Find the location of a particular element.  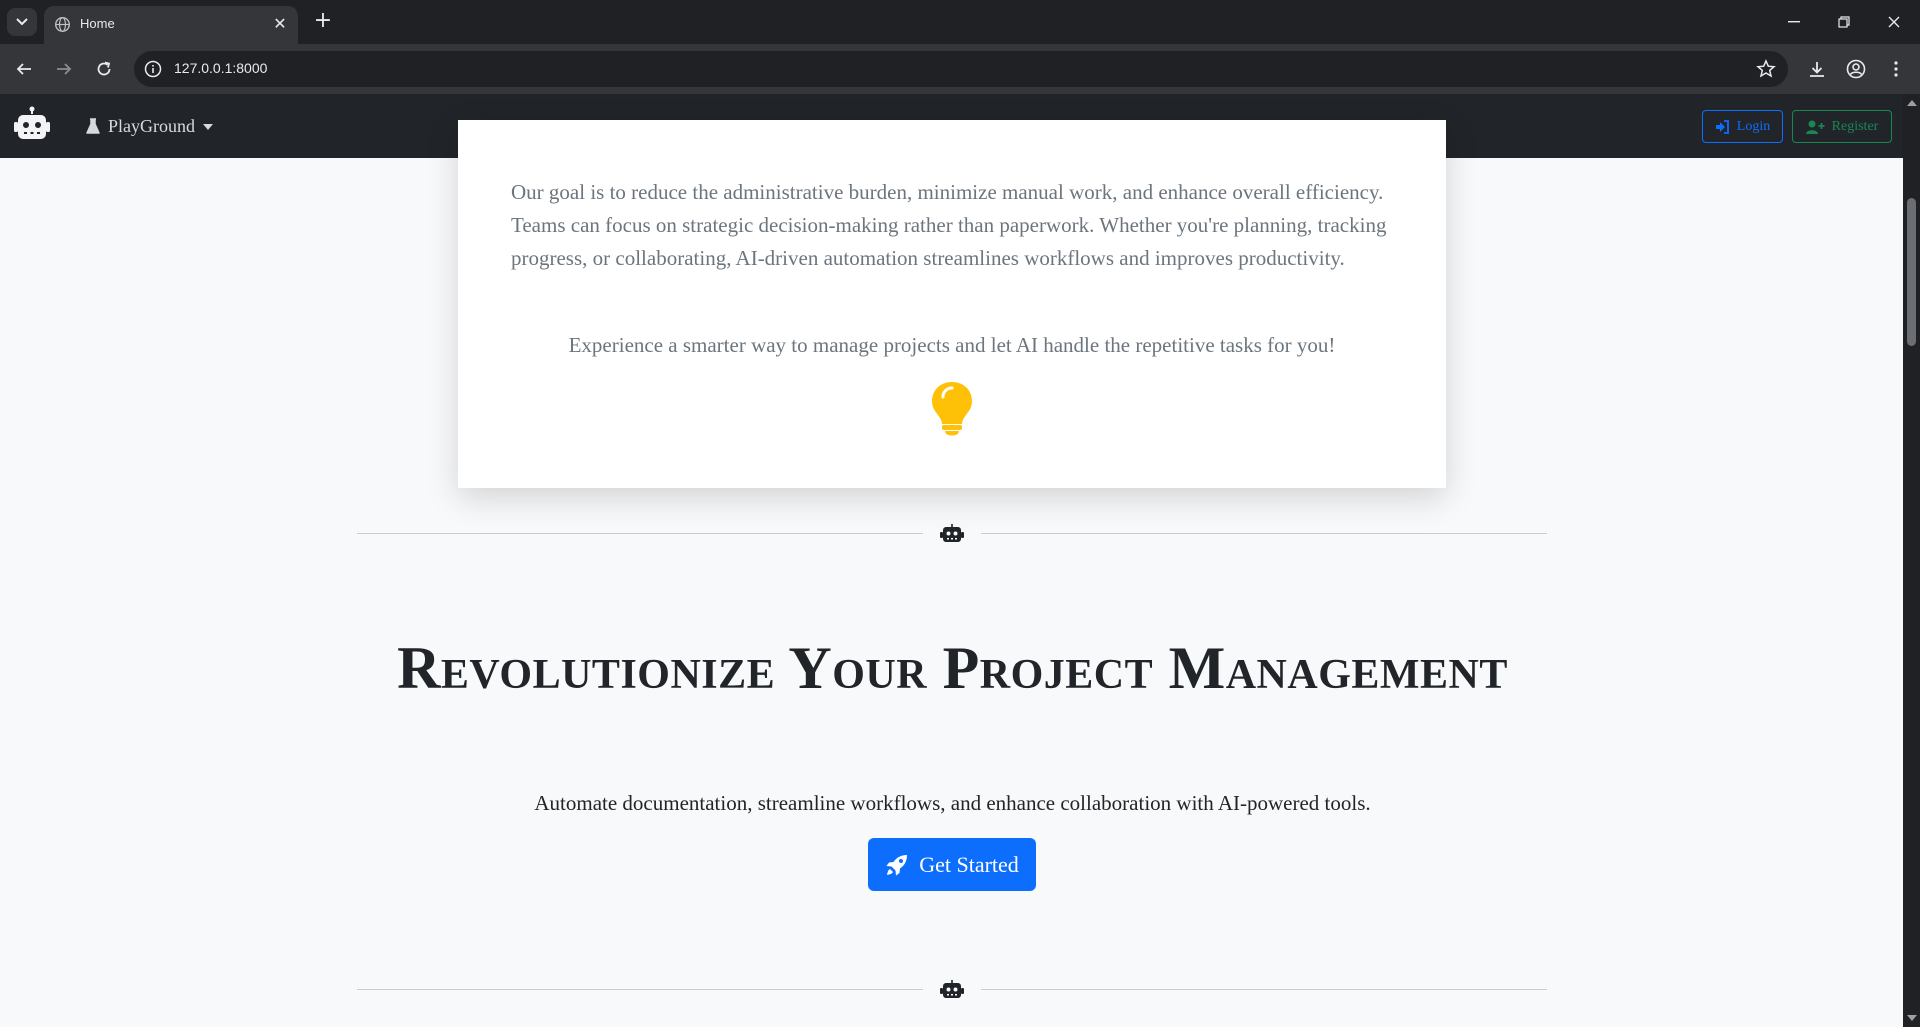

tab-search-button is located at coordinates (22, 22).